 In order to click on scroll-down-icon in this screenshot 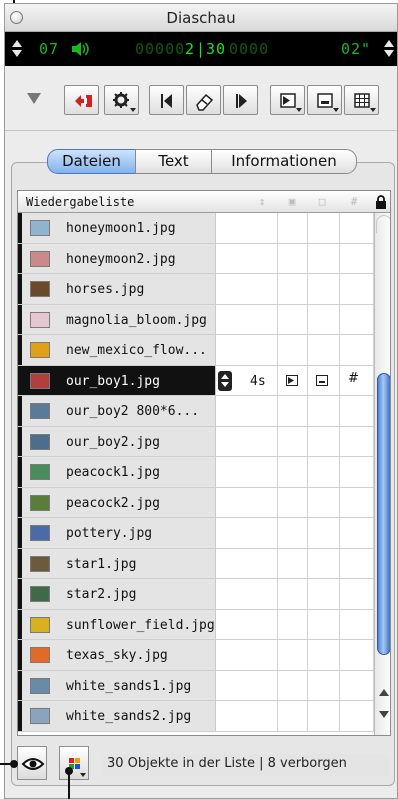, I will do `click(384, 714)`.